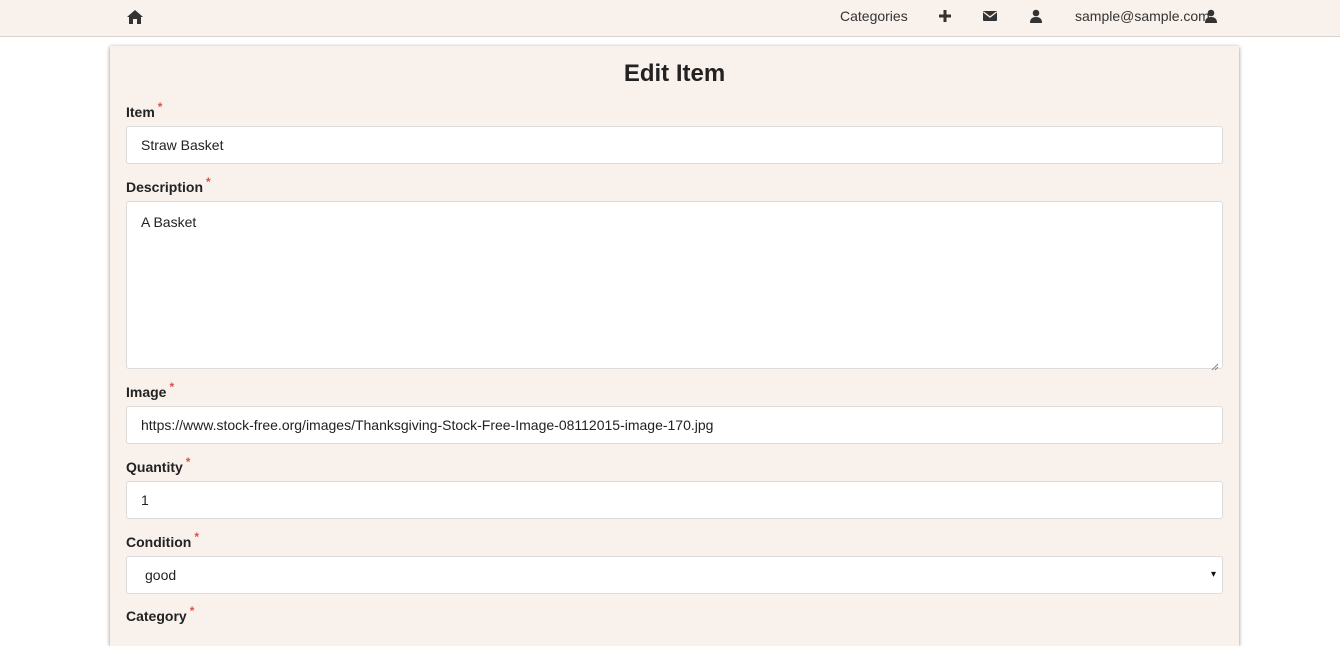  I want to click on account-email-link: sample@sample.com, so click(1142, 16).